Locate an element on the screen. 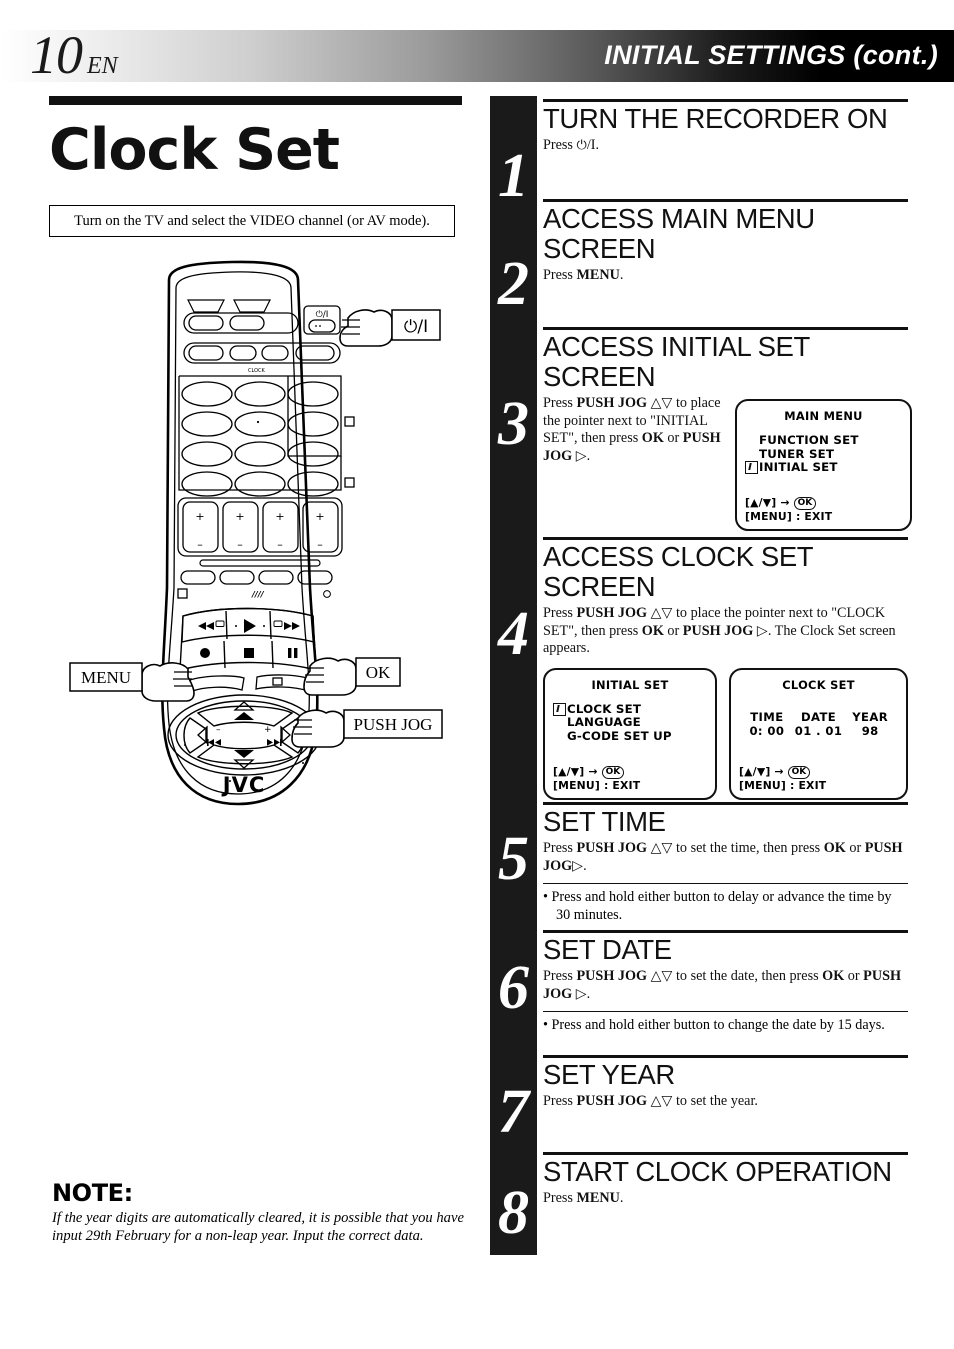  osd-column-value: 0: 00 is located at coordinates (767, 730).